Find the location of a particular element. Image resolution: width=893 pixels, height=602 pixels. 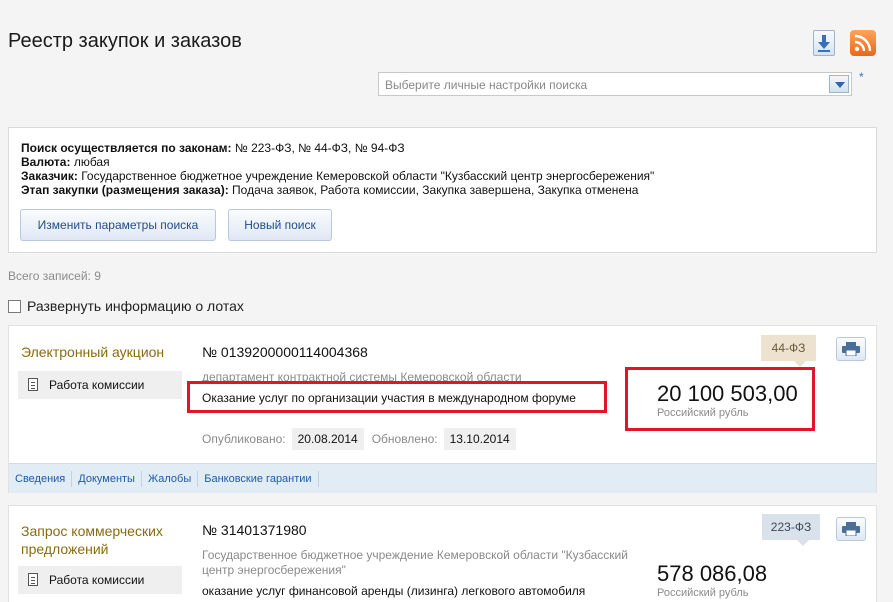

tab-bank-guarantees: Банковские гарантии is located at coordinates (258, 478).